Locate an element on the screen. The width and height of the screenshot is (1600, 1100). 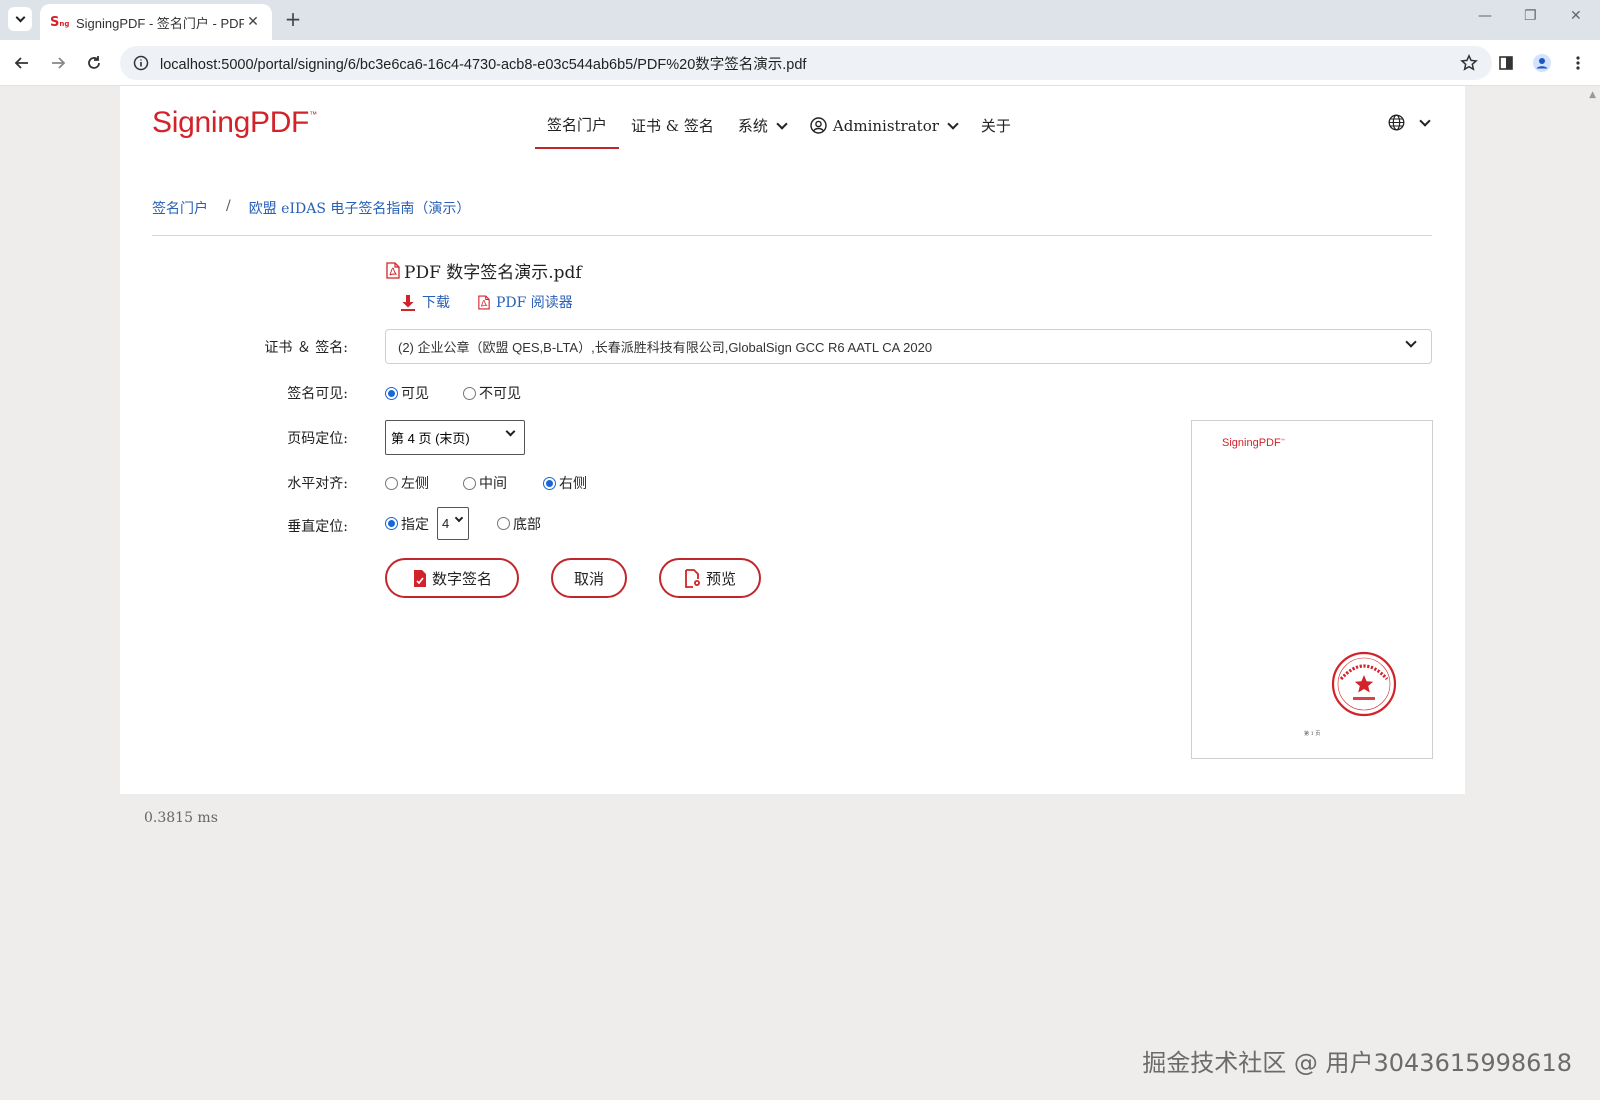
browser-tab: Sng SigningPDF - 签名门户 - PDF ✕ is located at coordinates (156, 22).